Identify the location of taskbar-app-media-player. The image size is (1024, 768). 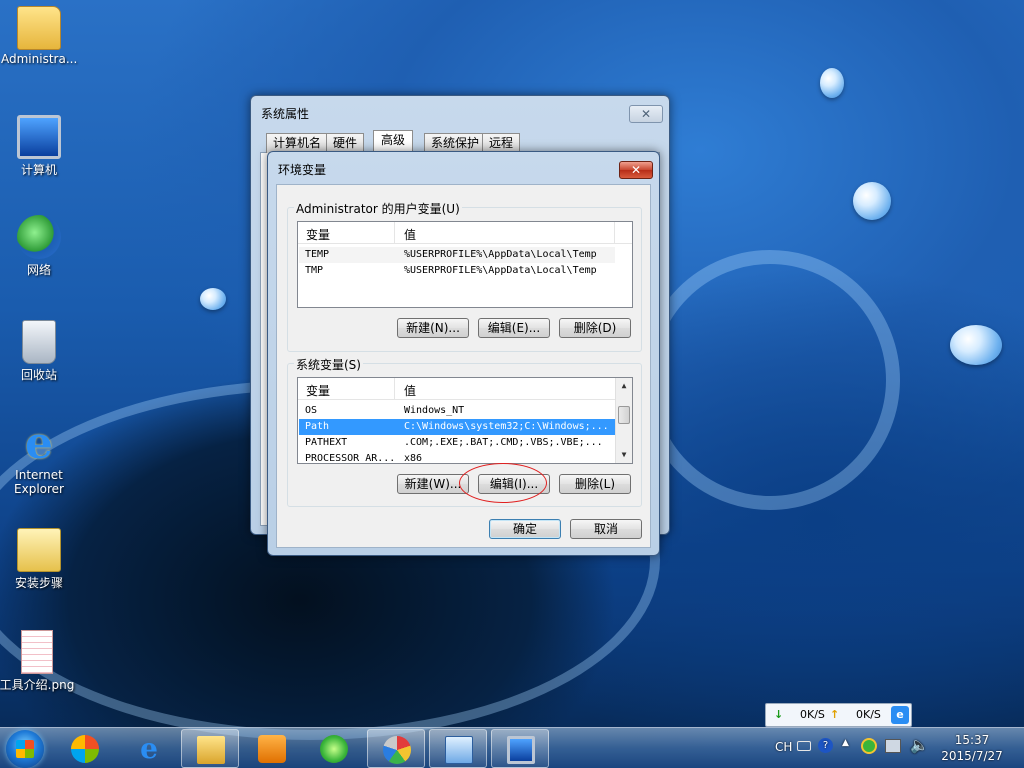
(85, 748).